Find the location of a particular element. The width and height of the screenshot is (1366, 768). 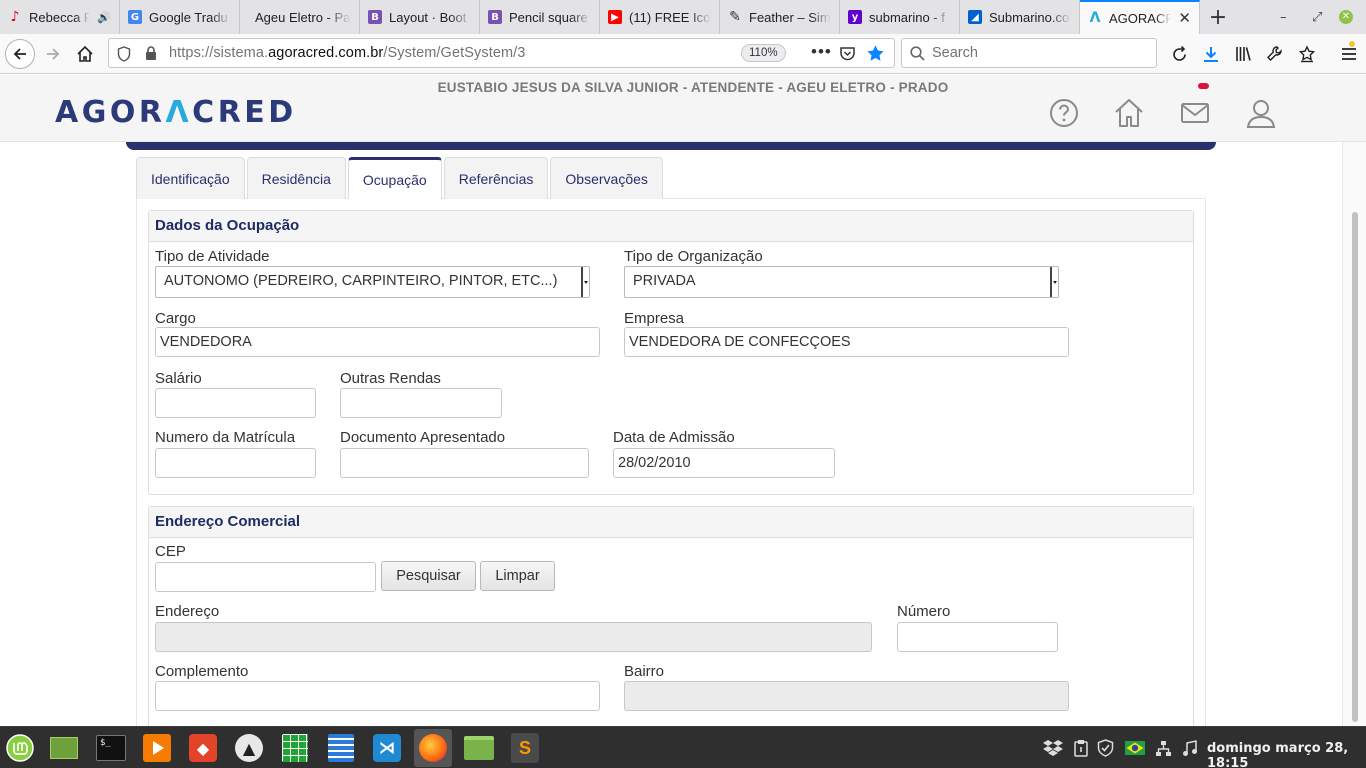

security-shield-icon is located at coordinates (1105, 747).